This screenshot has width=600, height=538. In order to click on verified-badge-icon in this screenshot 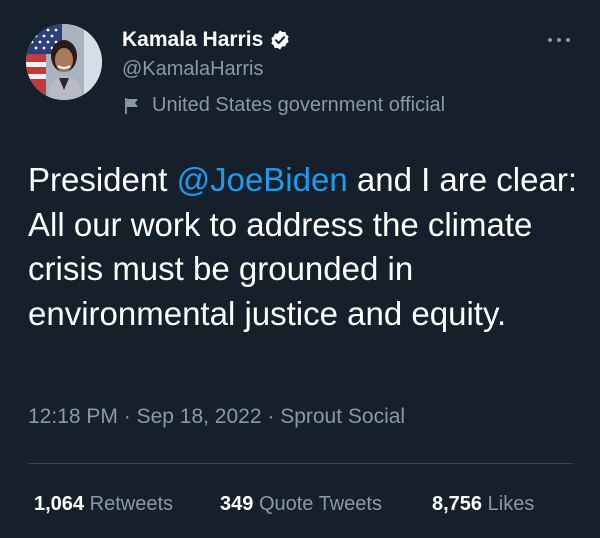, I will do `click(280, 40)`.